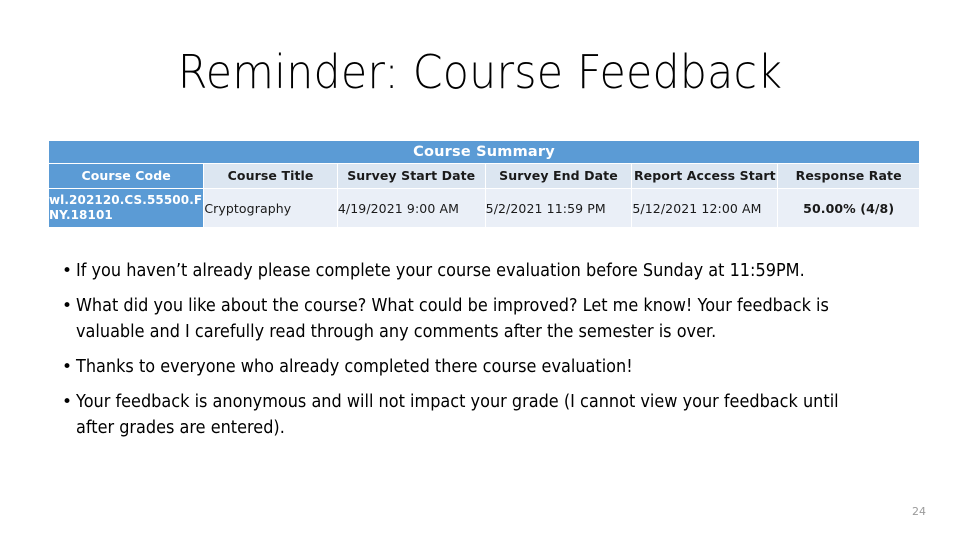 Image resolution: width=960 pixels, height=540 pixels. Describe the element at coordinates (558, 208) in the screenshot. I see `cell-survey-end-date: 5/2/2021 11:59 PM` at that location.